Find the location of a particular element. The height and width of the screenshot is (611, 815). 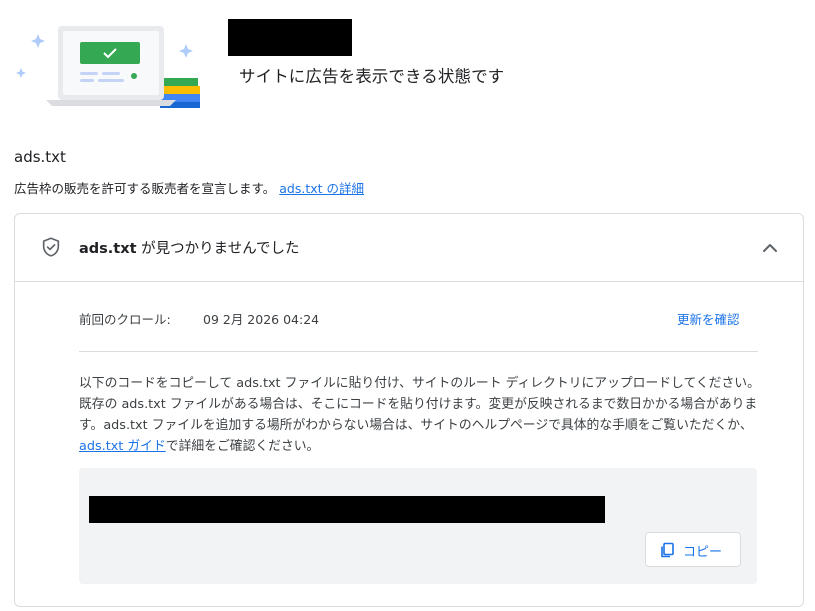

card-title-filename: ads.txt is located at coordinates (108, 249).